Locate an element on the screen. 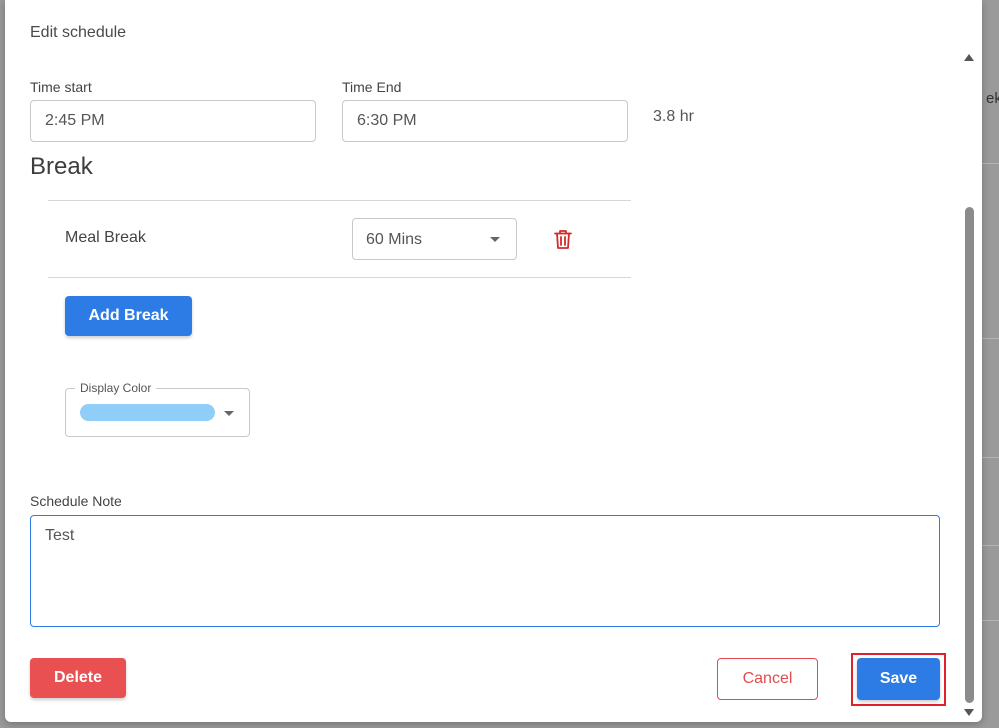 The width and height of the screenshot is (999, 728). time-end-label: Time End is located at coordinates (372, 87).